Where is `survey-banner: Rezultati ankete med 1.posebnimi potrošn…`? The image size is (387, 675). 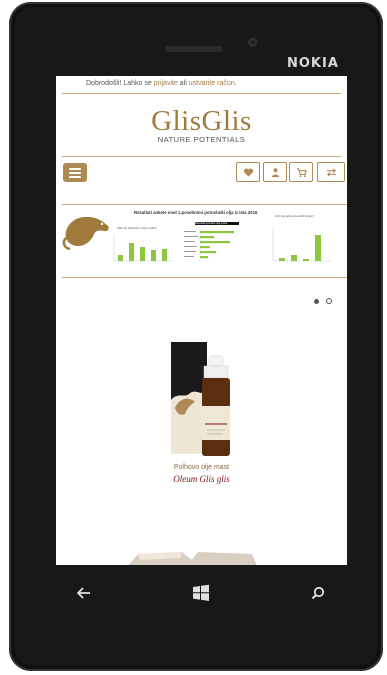 survey-banner: Rezultati ankete med 1.posebnimi potrošn… is located at coordinates (204, 241).